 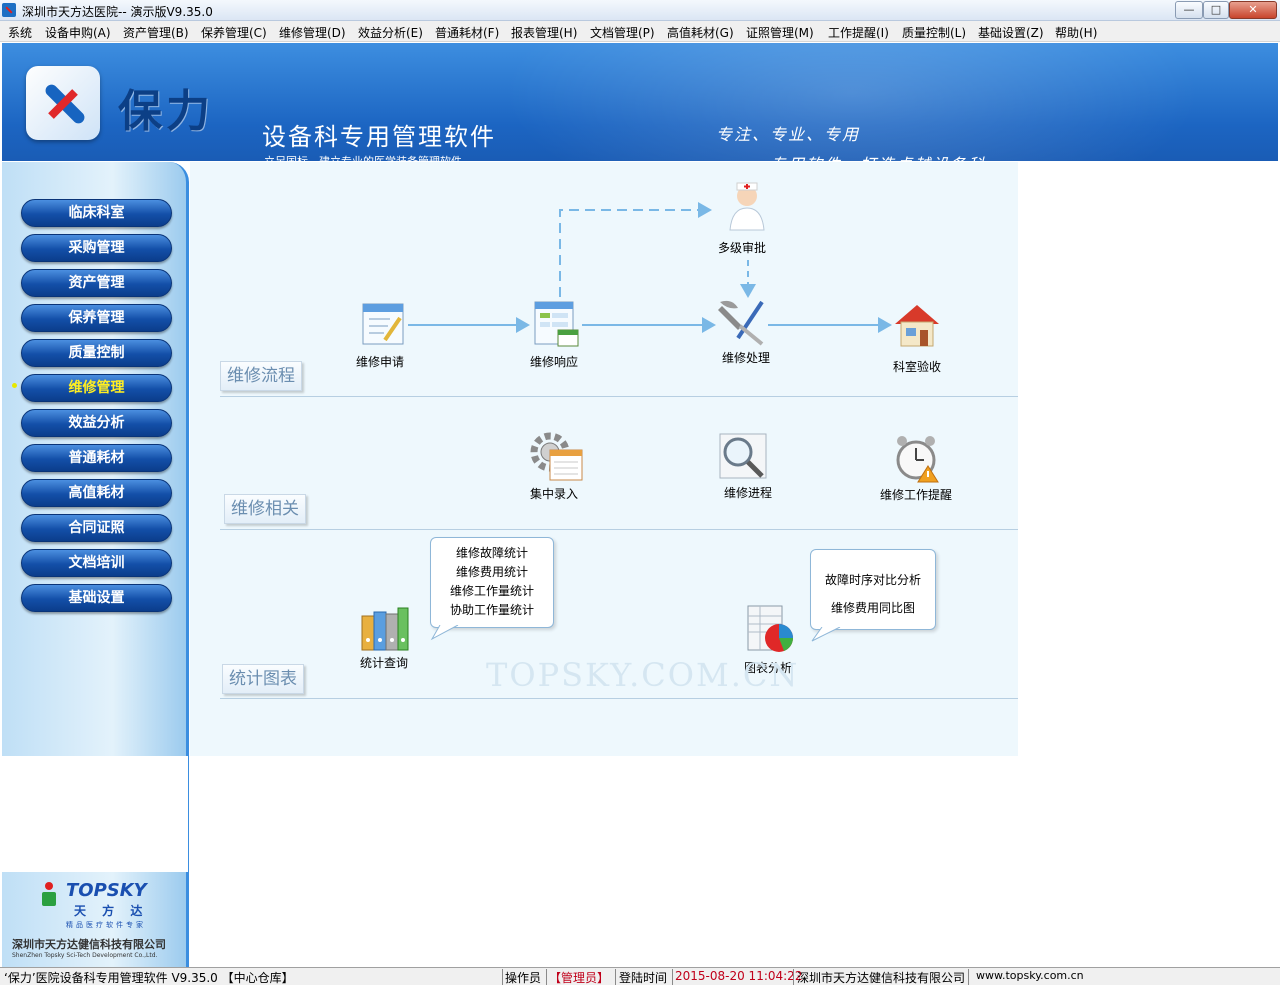 What do you see at coordinates (14, 385) in the screenshot?
I see `active-marker-icon` at bounding box center [14, 385].